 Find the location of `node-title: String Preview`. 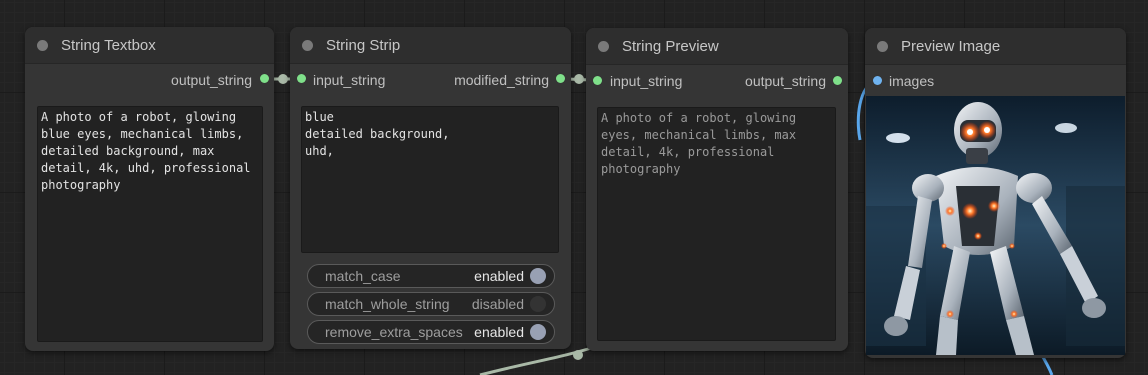

node-title: String Preview is located at coordinates (670, 46).